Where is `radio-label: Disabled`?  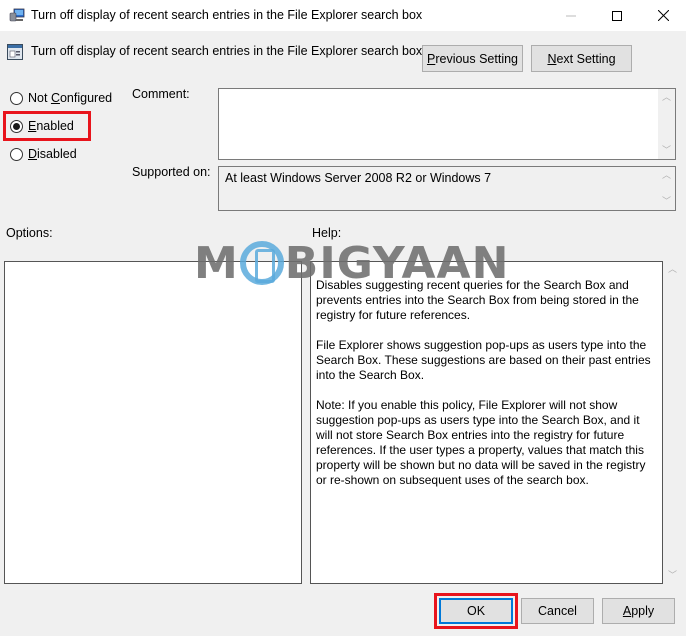 radio-label: Disabled is located at coordinates (52, 154).